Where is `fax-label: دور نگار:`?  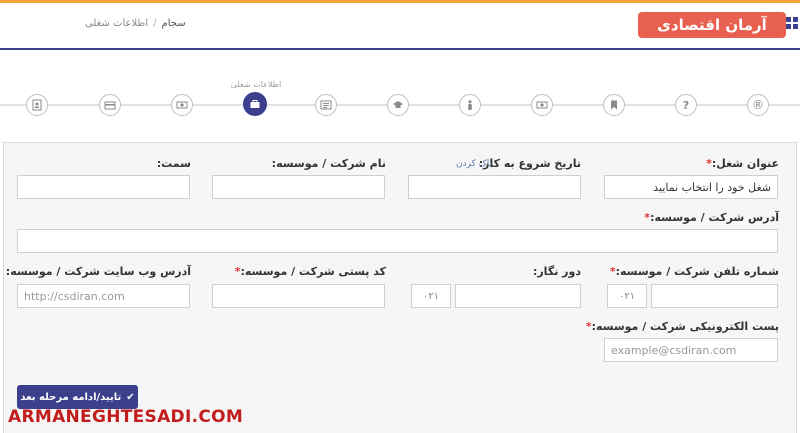
fax-label: دور نگار: is located at coordinates (556, 271).